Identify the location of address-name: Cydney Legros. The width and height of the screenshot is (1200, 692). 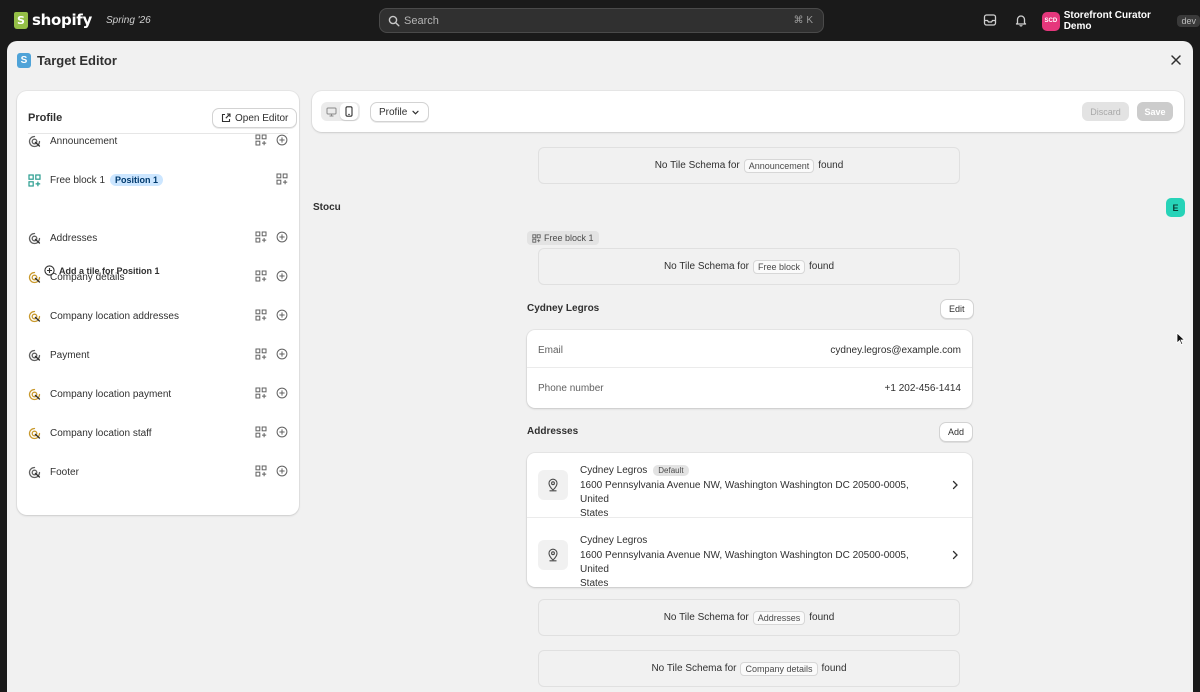
(613, 540).